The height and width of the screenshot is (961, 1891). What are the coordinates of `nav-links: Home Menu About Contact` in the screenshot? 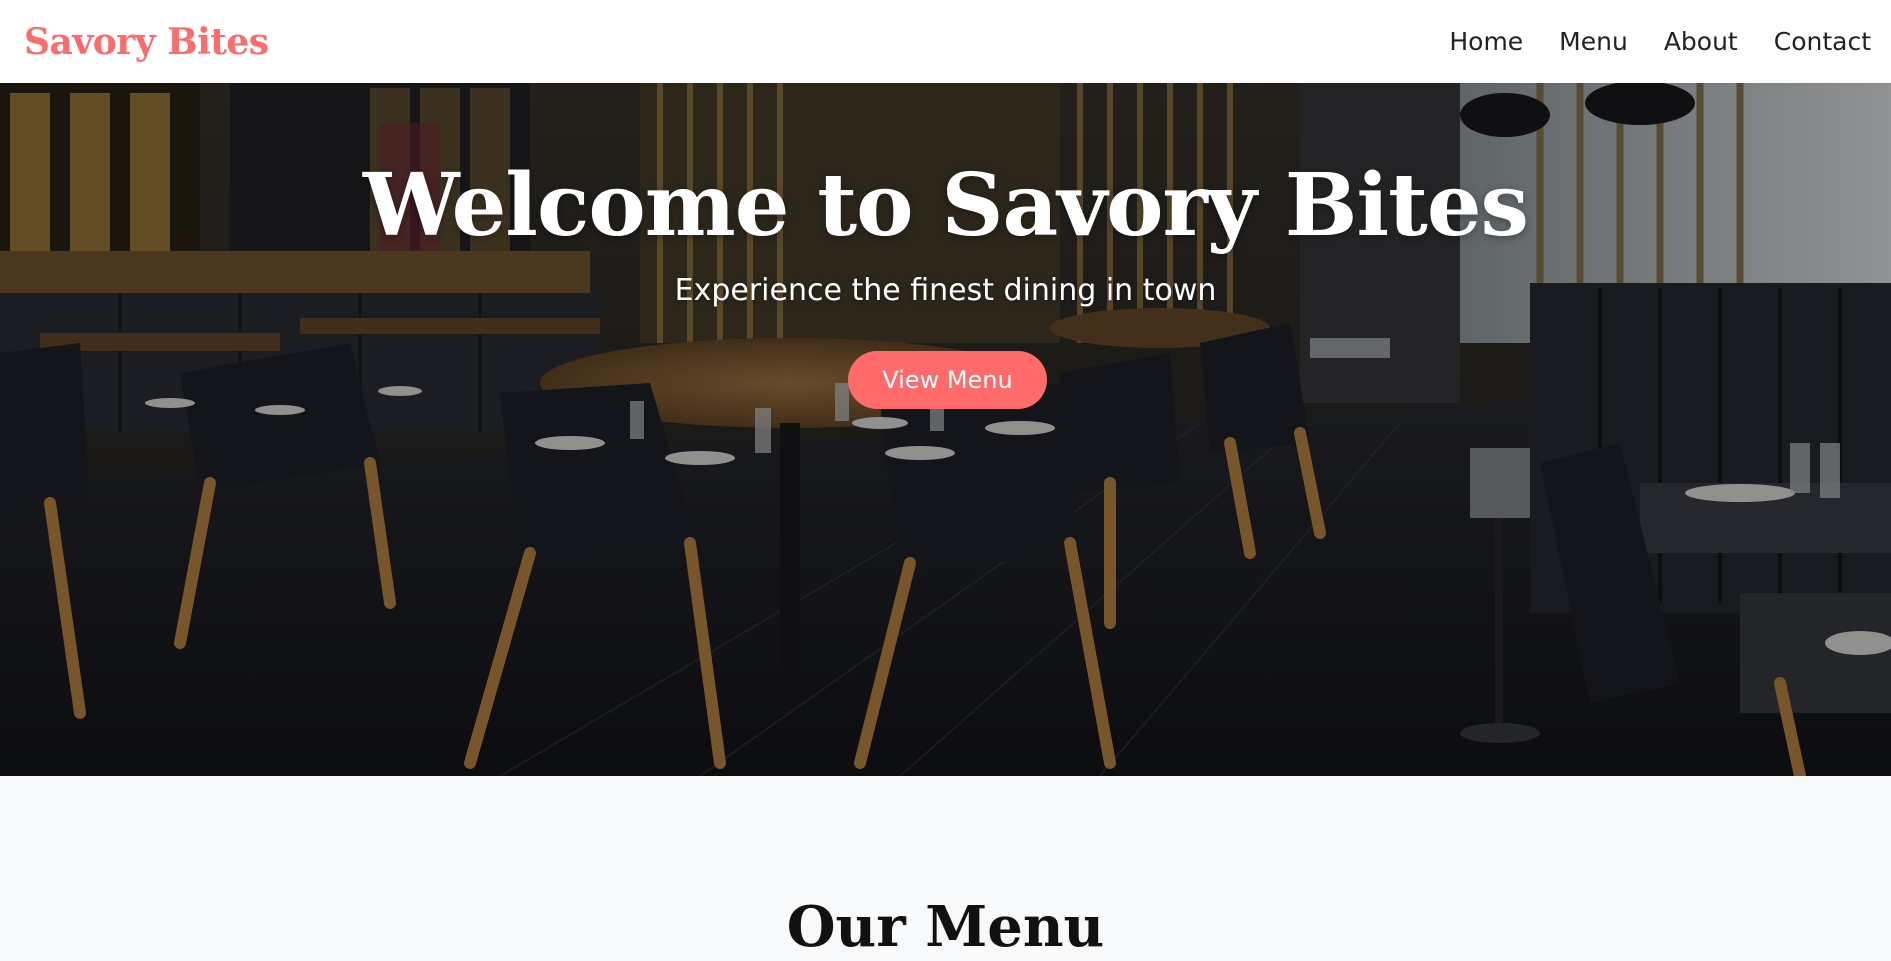 It's located at (1660, 41).